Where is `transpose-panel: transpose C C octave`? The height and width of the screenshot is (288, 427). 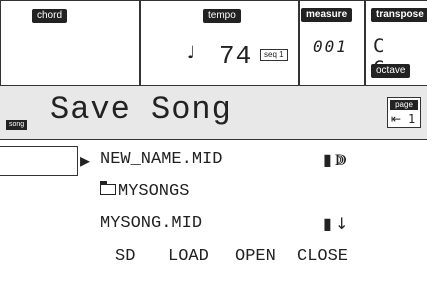
transpose-panel: transpose C C octave is located at coordinates (396, 43).